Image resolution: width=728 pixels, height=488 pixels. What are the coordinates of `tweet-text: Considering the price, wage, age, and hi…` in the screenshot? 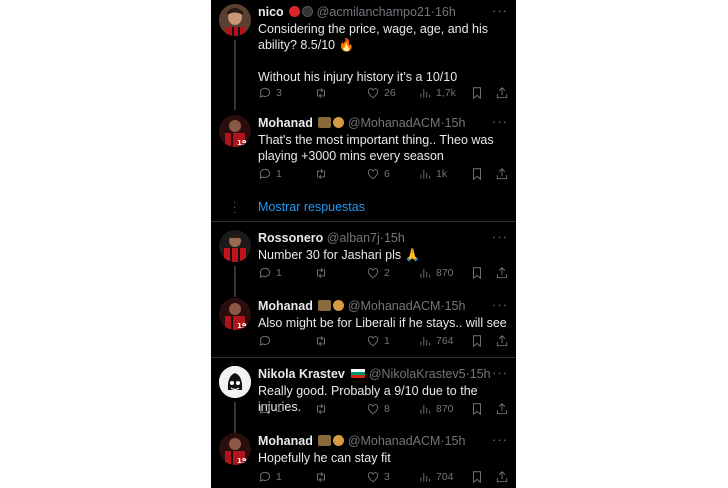 It's located at (373, 53).